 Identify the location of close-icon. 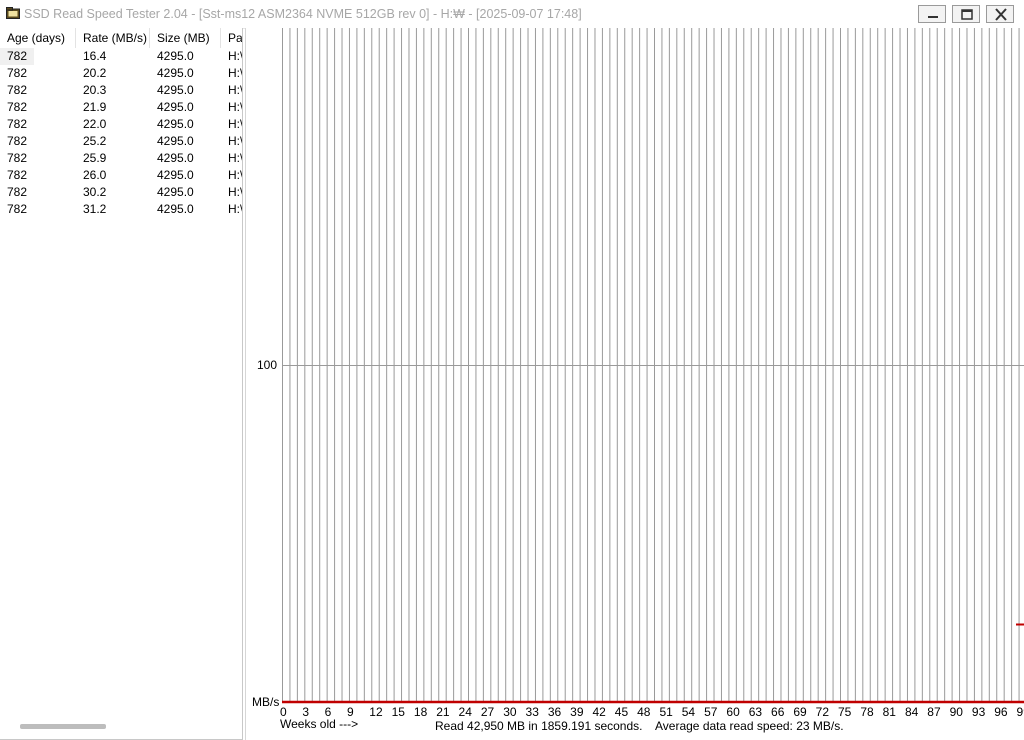
(1001, 14).